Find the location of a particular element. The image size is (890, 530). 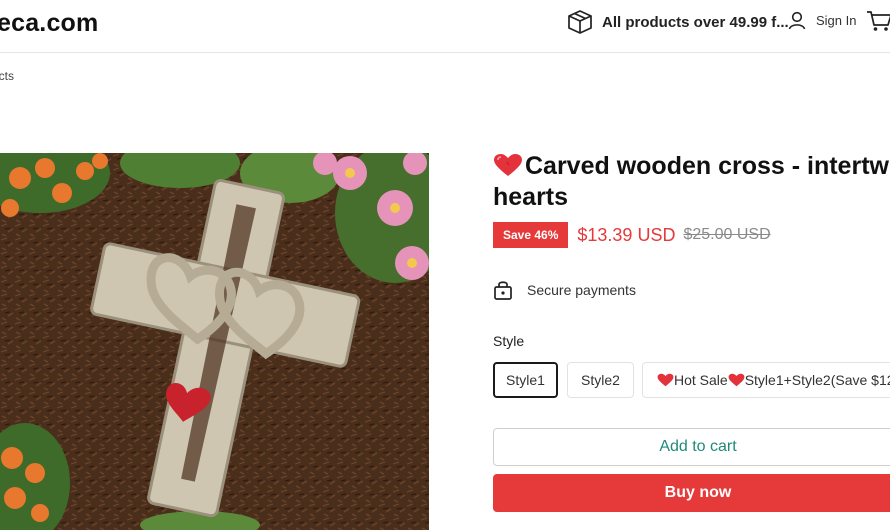

variant-bundle-label-b: Style1+Style2(Save $12 is located at coordinates (817, 380).